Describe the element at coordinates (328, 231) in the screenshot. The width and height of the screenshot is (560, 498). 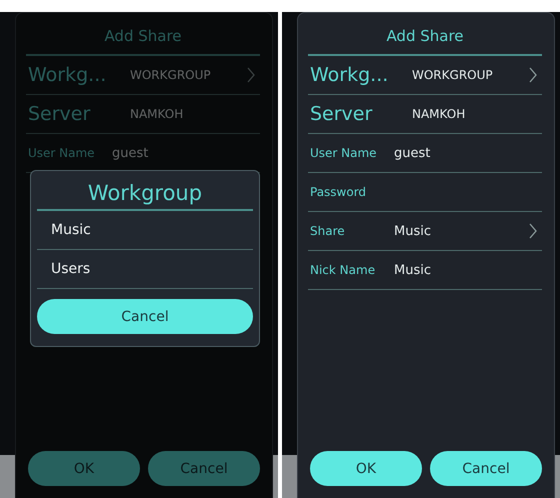
I see `field-label: Share` at that location.